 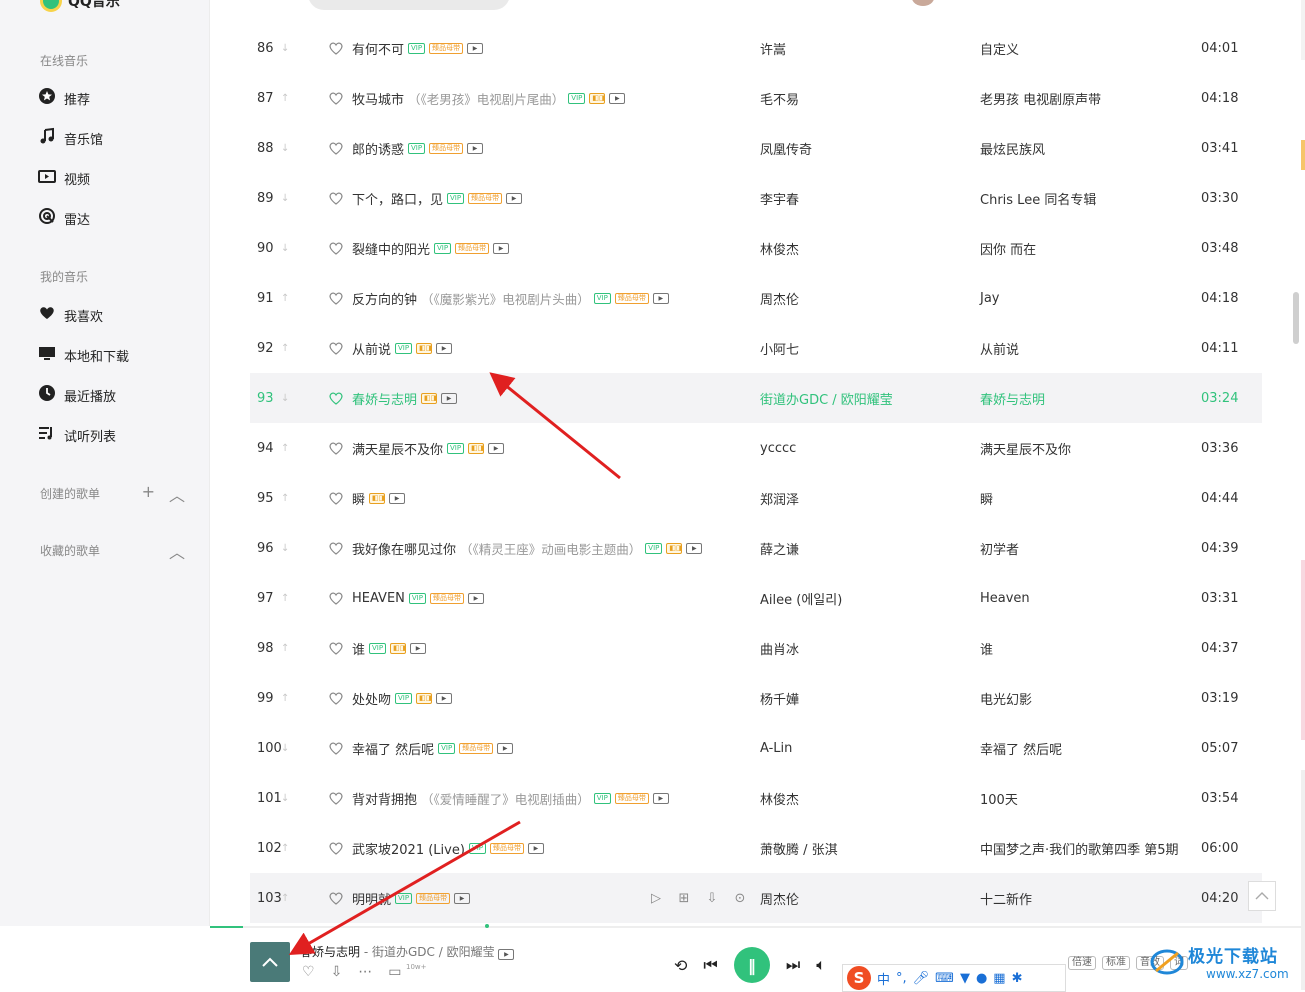 What do you see at coordinates (684, 898) in the screenshot?
I see `add-icon: ⊞` at bounding box center [684, 898].